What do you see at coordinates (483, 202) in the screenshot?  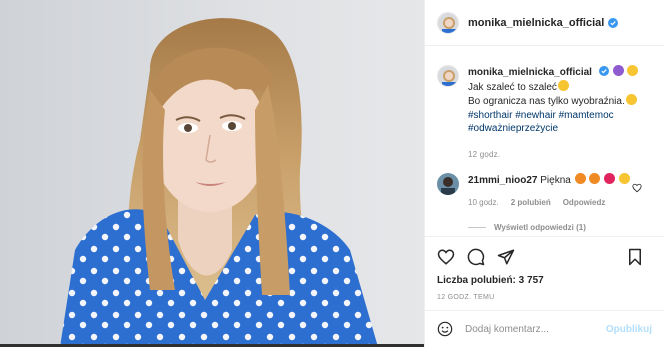 I see `comment-time: 10 godz.` at bounding box center [483, 202].